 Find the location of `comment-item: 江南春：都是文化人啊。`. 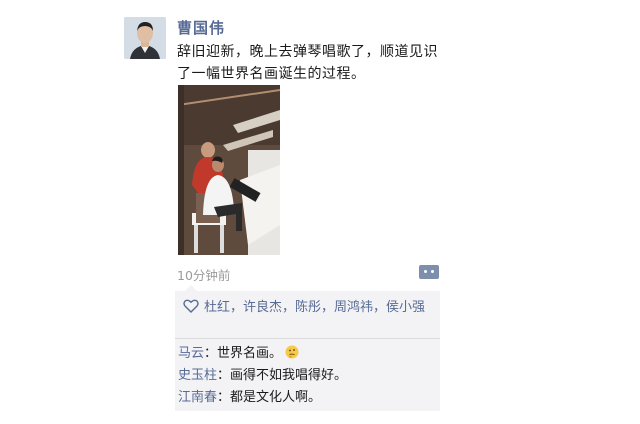

comment-item: 江南春：都是文化人啊。 is located at coordinates (307, 398).